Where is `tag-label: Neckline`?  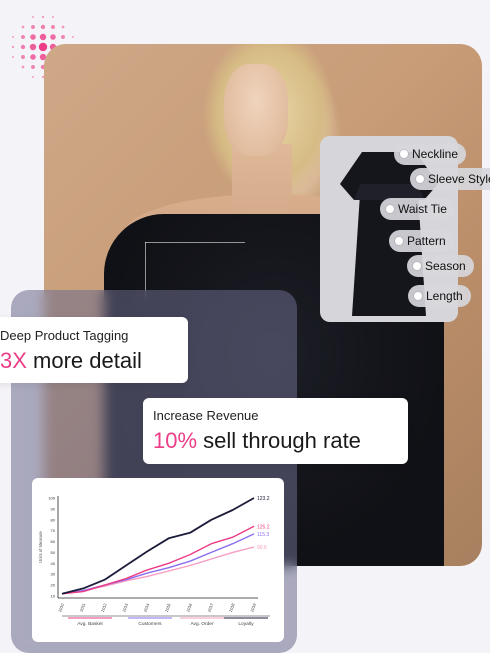
tag-label: Neckline is located at coordinates (435, 154).